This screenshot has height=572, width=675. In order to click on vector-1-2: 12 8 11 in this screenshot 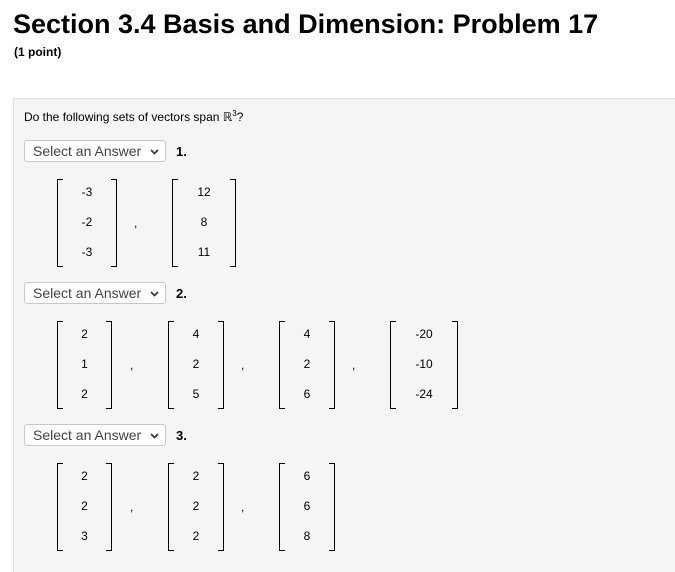, I will do `click(204, 223)`.